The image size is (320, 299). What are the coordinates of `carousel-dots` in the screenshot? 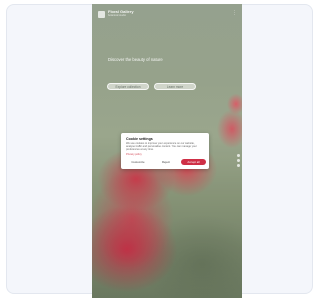 It's located at (238, 160).